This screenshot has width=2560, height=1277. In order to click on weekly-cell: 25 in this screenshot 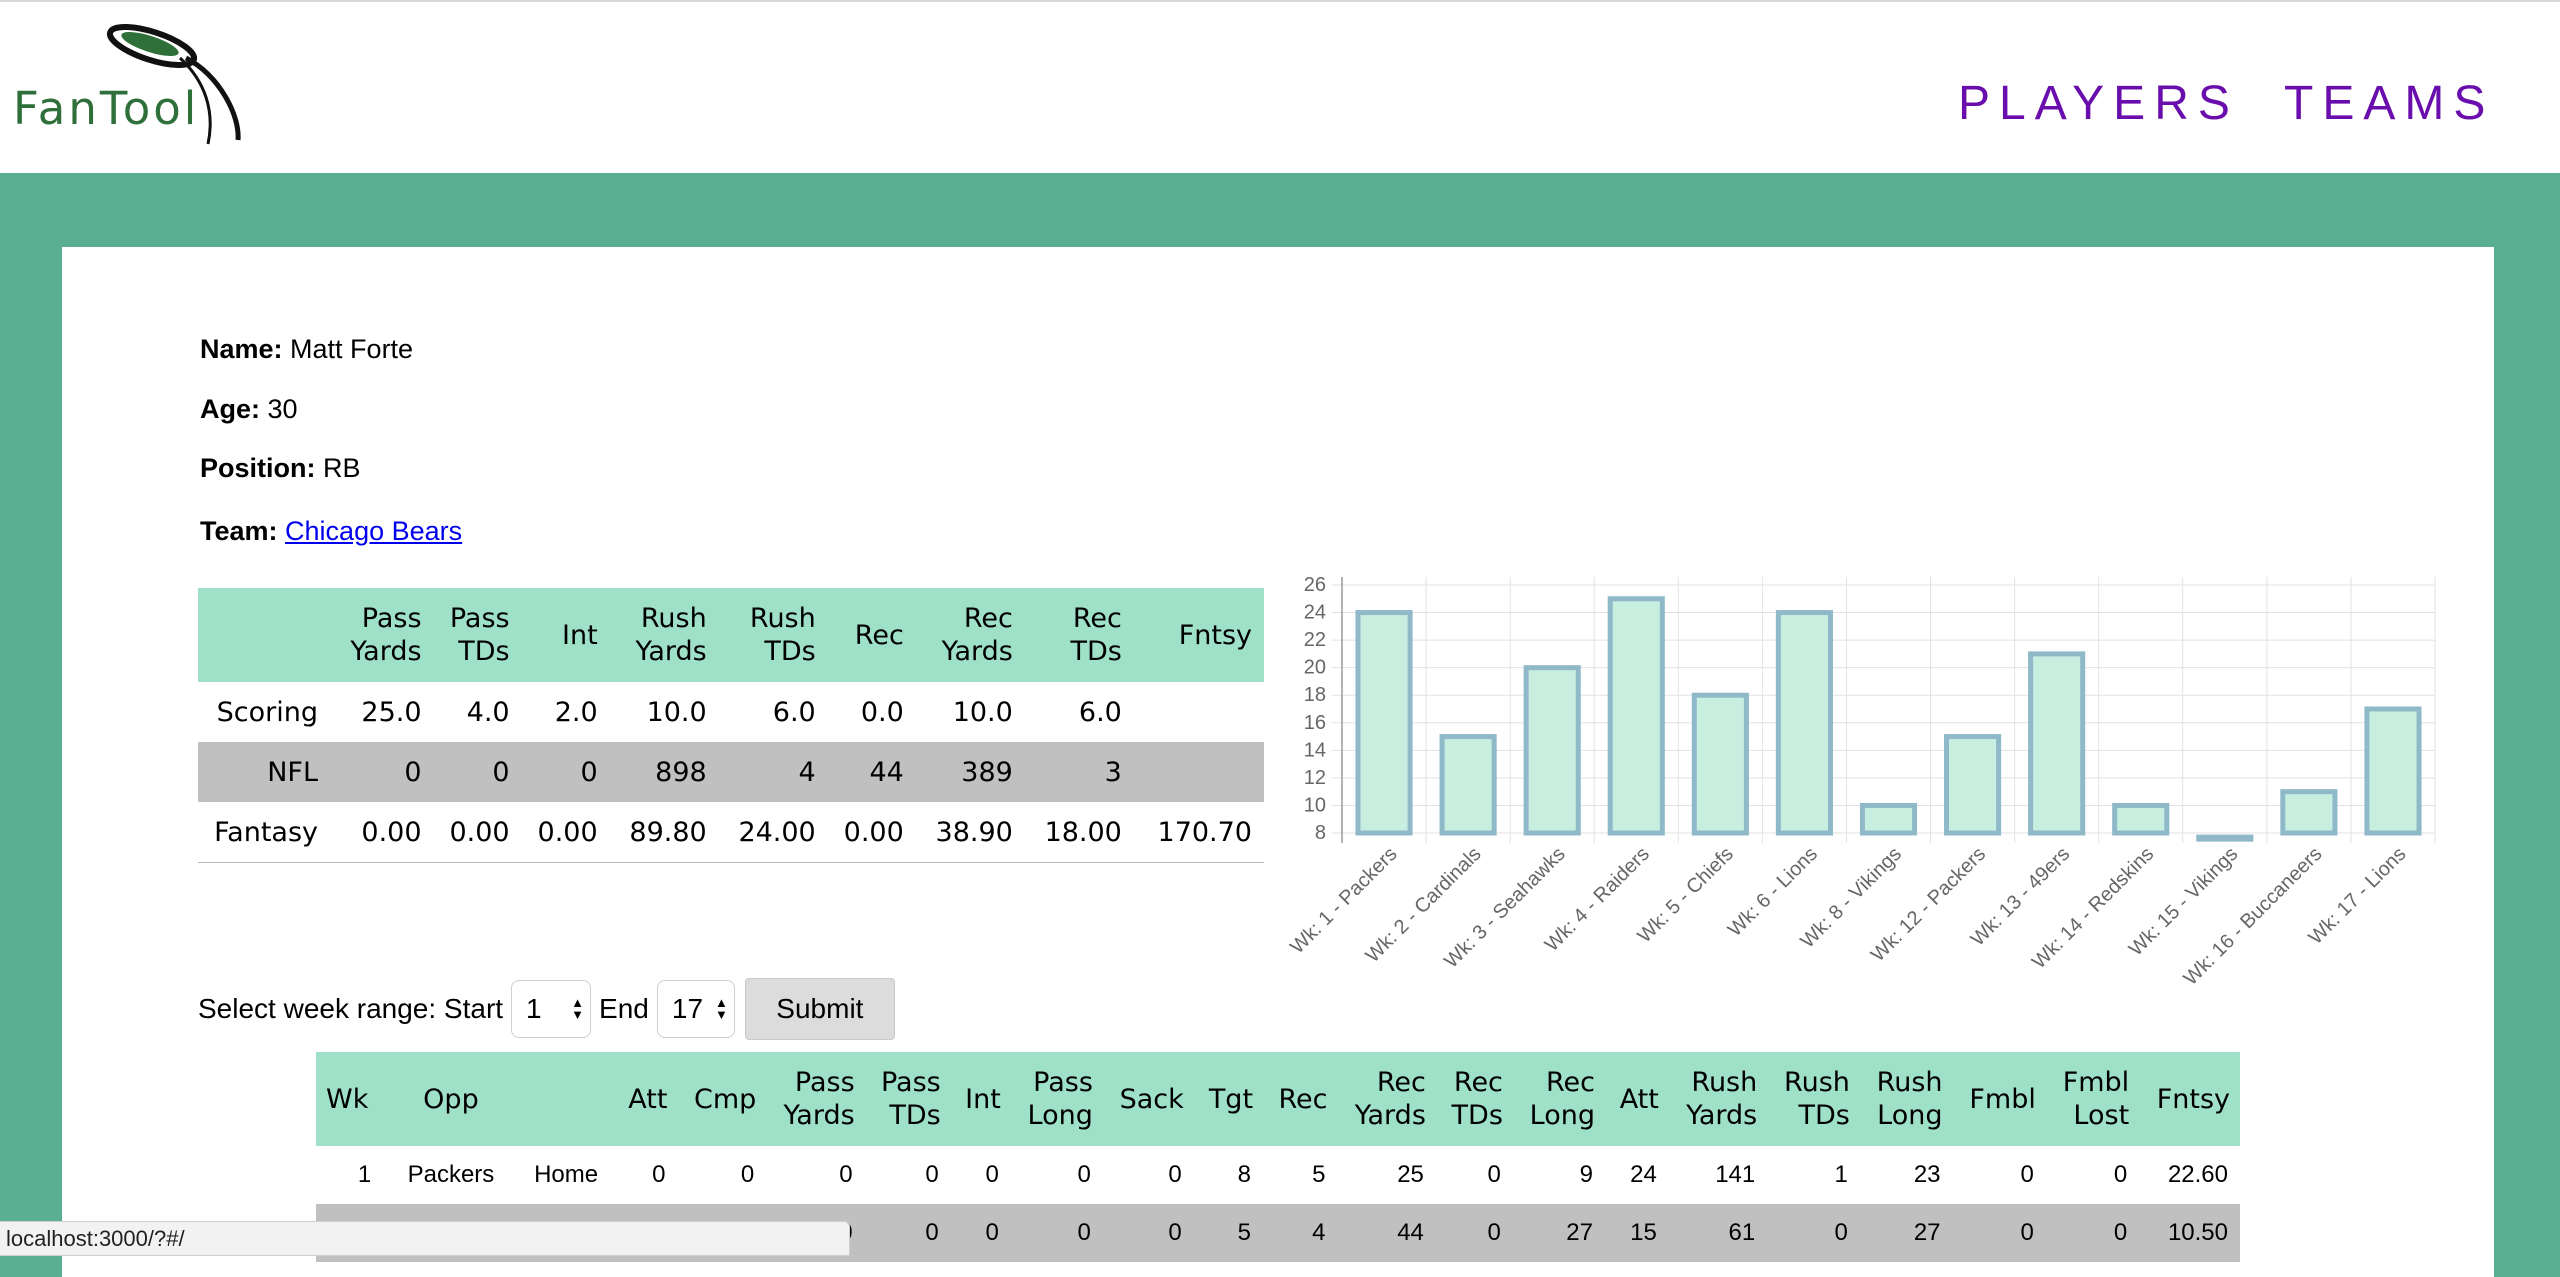, I will do `click(1410, 1174)`.